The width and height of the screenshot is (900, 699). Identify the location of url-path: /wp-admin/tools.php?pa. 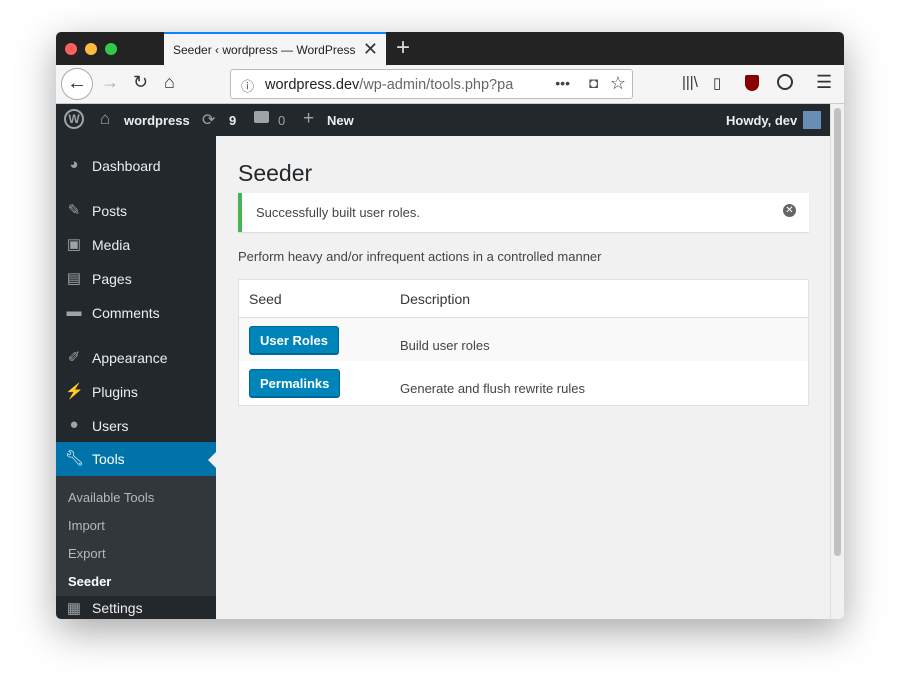
(436, 85).